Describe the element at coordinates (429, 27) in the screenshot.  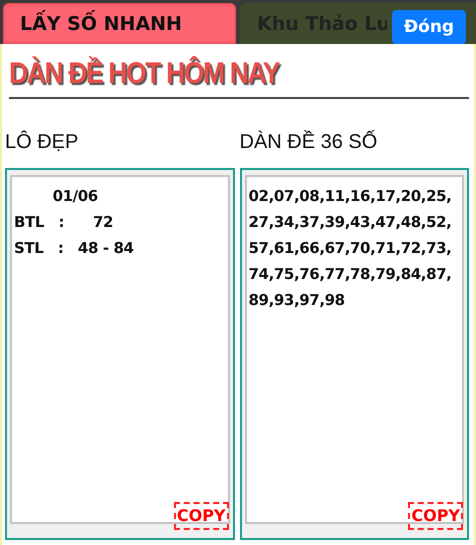
I see `close-button: Đóng` at that location.